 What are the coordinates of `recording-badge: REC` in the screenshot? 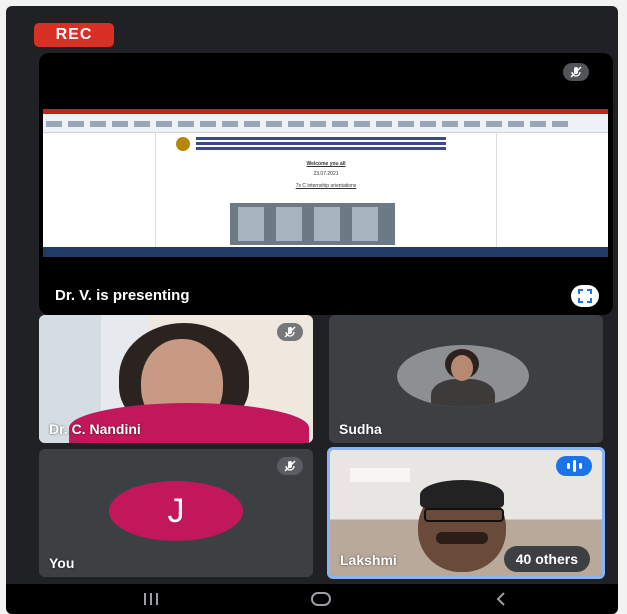 It's located at (74, 35).